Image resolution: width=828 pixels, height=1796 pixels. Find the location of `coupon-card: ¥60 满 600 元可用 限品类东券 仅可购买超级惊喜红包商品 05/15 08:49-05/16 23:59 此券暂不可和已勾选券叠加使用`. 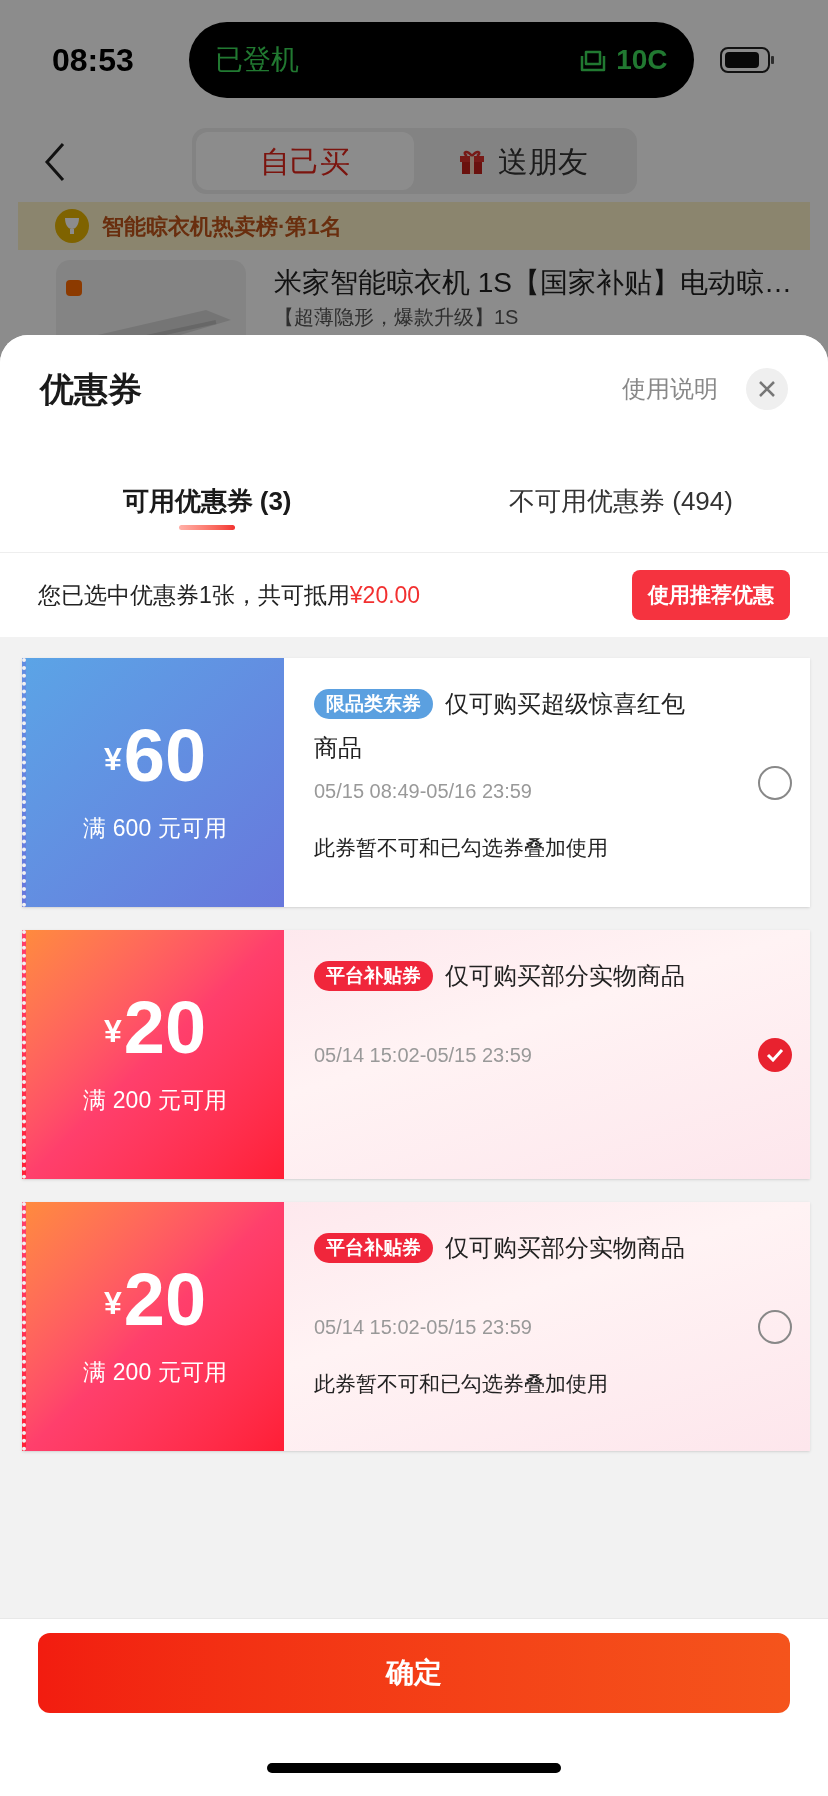

coupon-card: ¥60 满 600 元可用 限品类东券 仅可购买超级惊喜红包商品 05/15 08:49-05/16 23:59 此券暂不可和已勾选券叠加使用 is located at coordinates (416, 782).